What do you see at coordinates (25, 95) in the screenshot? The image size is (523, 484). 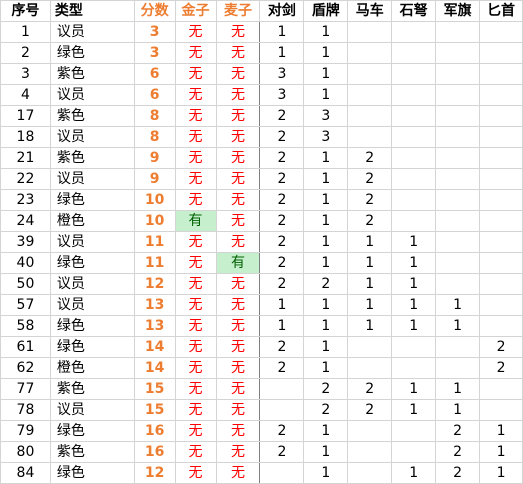 I see `cell-index: 4` at bounding box center [25, 95].